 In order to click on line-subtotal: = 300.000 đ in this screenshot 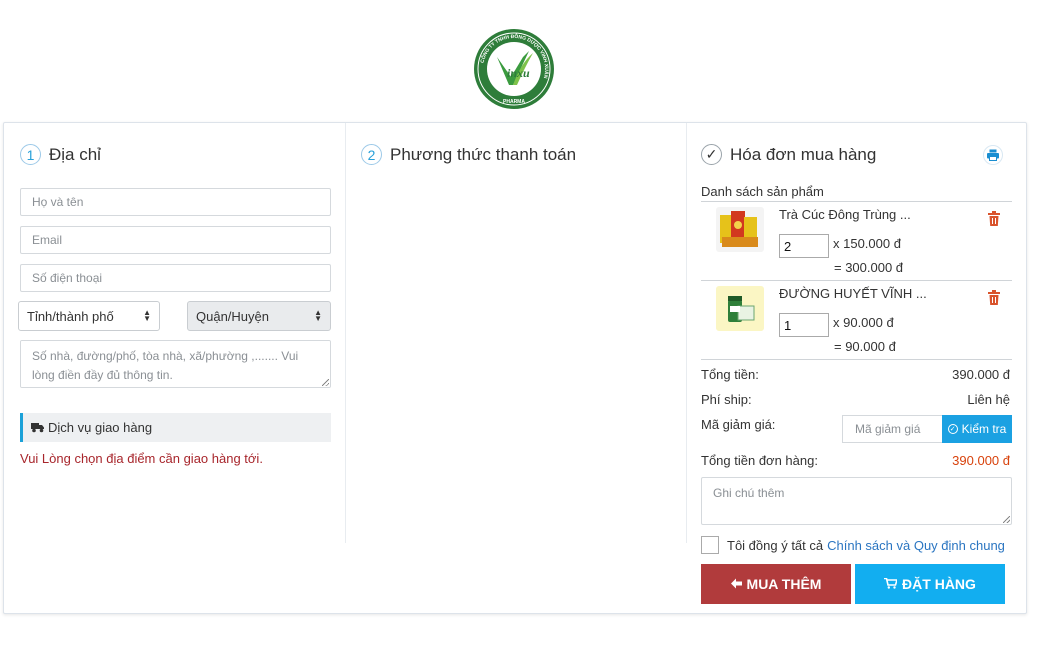, I will do `click(869, 267)`.